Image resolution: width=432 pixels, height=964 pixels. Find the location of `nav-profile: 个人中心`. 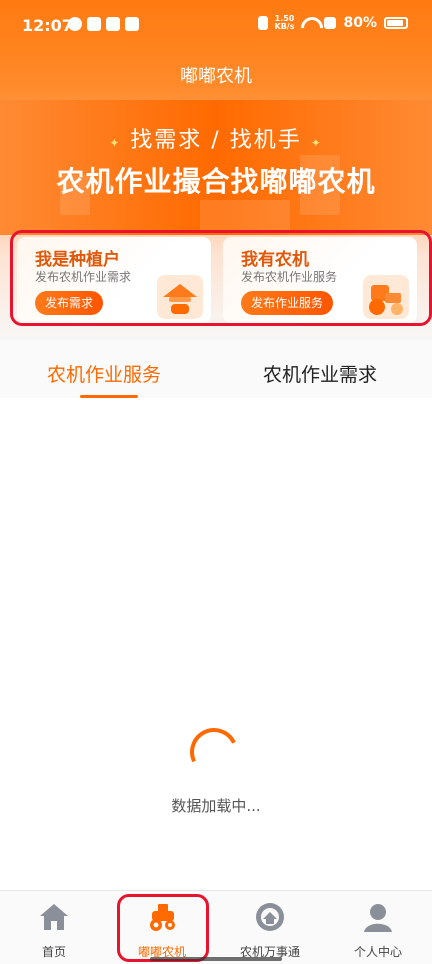

nav-profile: 个人中心 is located at coordinates (378, 927).